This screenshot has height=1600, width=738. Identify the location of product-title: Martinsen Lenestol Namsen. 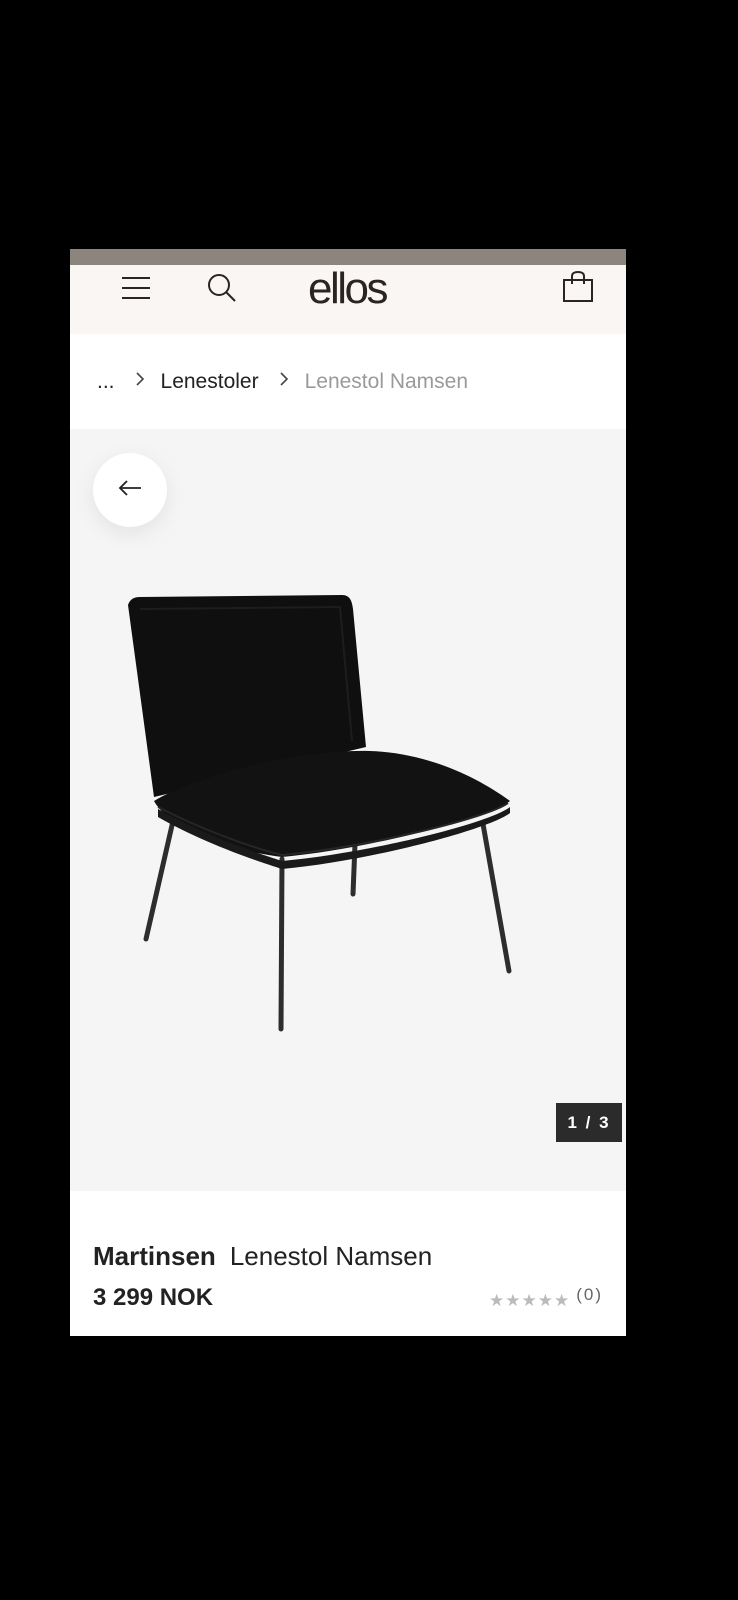
(348, 1256).